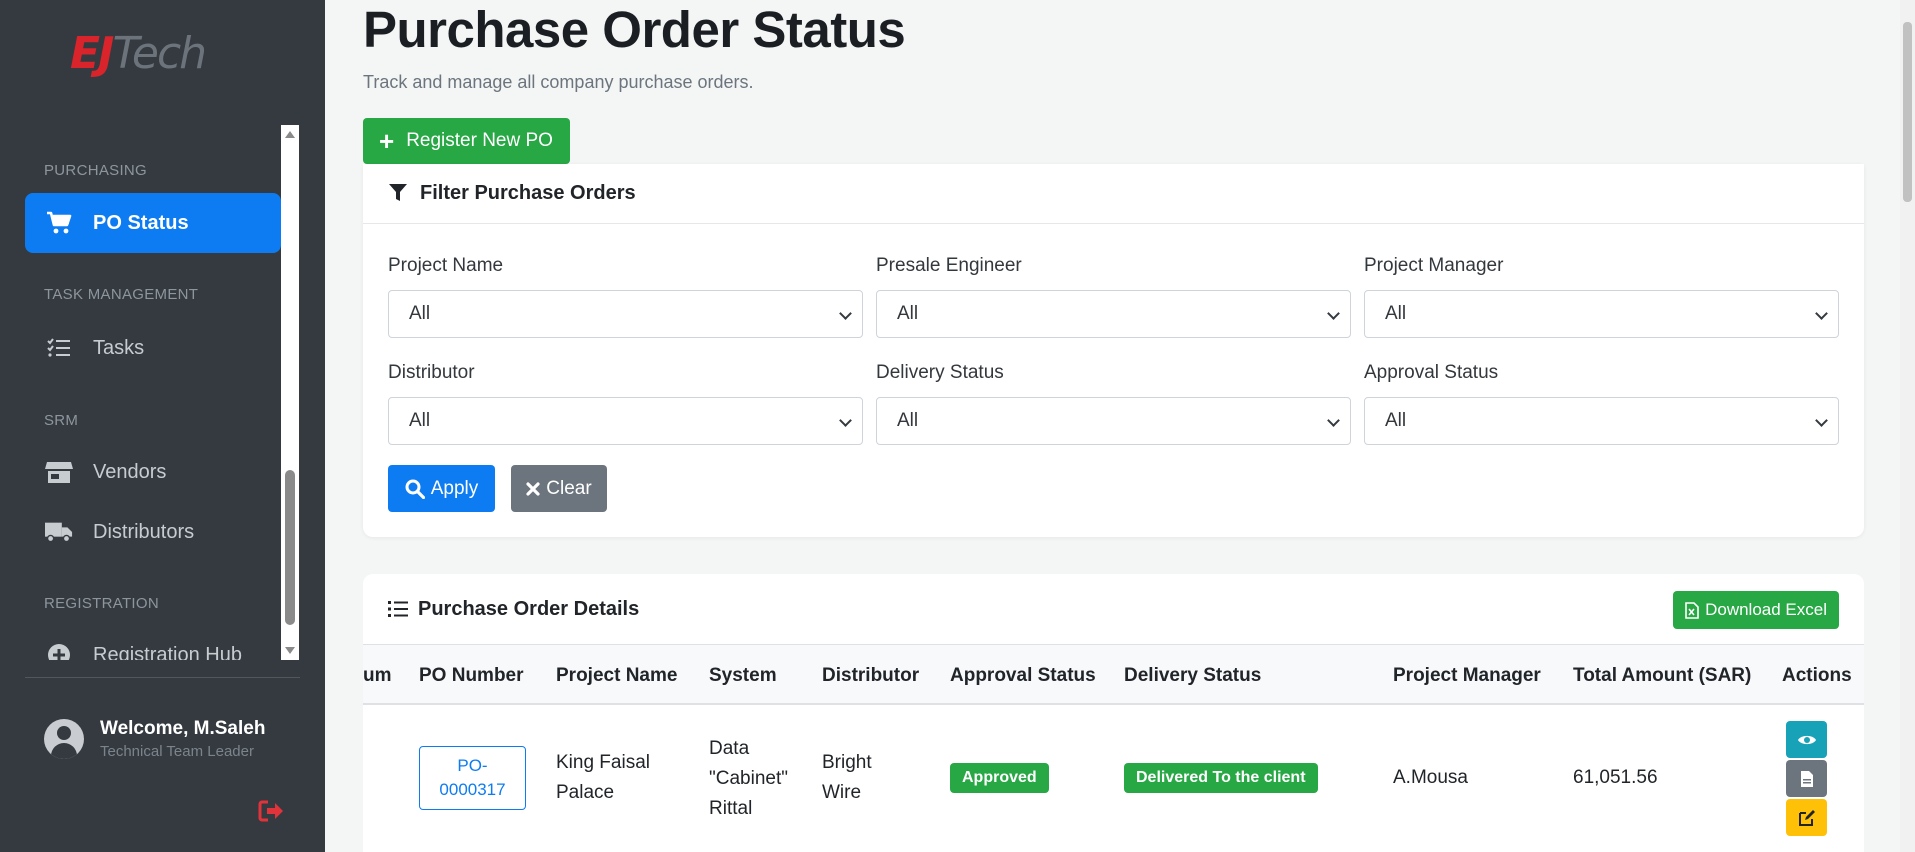 The image size is (1915, 852). What do you see at coordinates (940, 372) in the screenshot?
I see `delivery-status-label: Delivery Status` at bounding box center [940, 372].